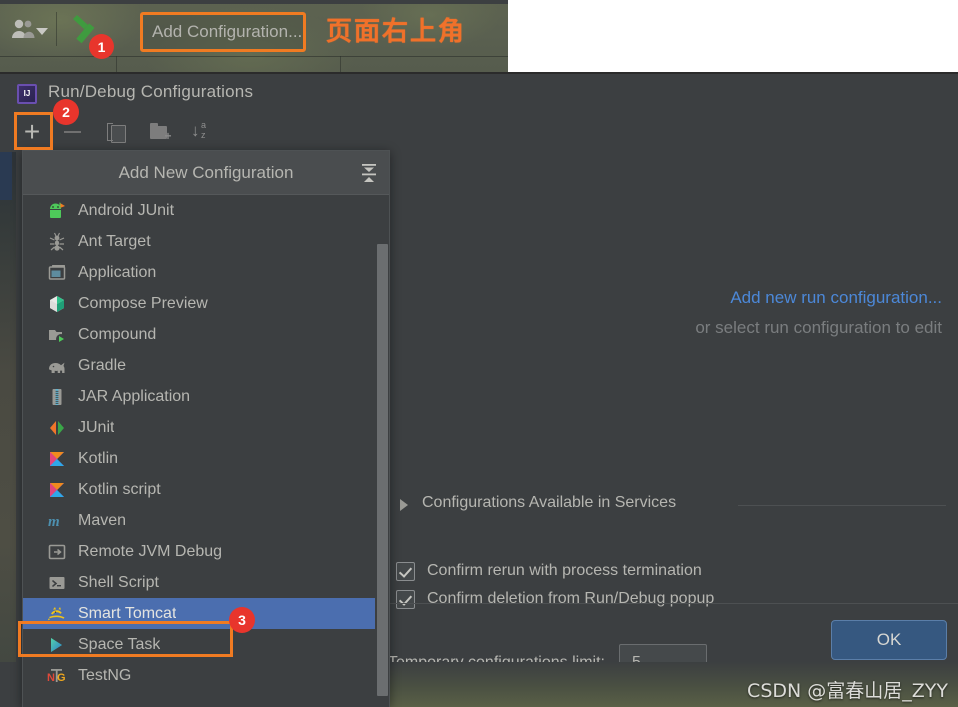 The width and height of the screenshot is (958, 707). Describe the element at coordinates (51, 678) in the screenshot. I see `svg-text: N` at that location.